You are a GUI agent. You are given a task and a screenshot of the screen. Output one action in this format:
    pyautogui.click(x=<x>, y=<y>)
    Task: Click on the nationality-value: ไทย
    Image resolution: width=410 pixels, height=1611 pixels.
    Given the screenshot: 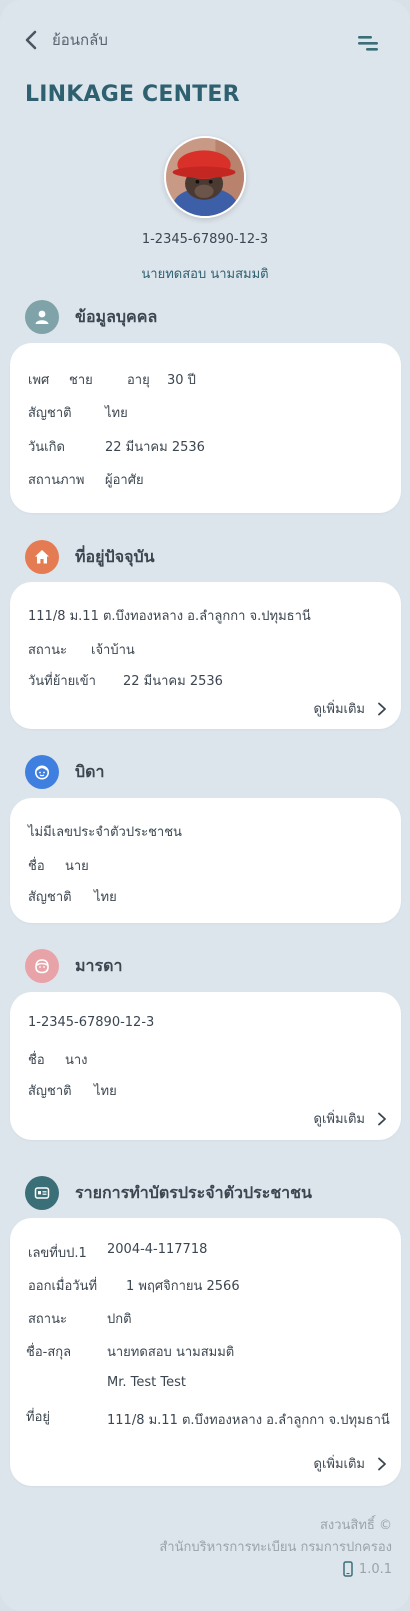 What is the action you would take?
    pyautogui.click(x=116, y=413)
    